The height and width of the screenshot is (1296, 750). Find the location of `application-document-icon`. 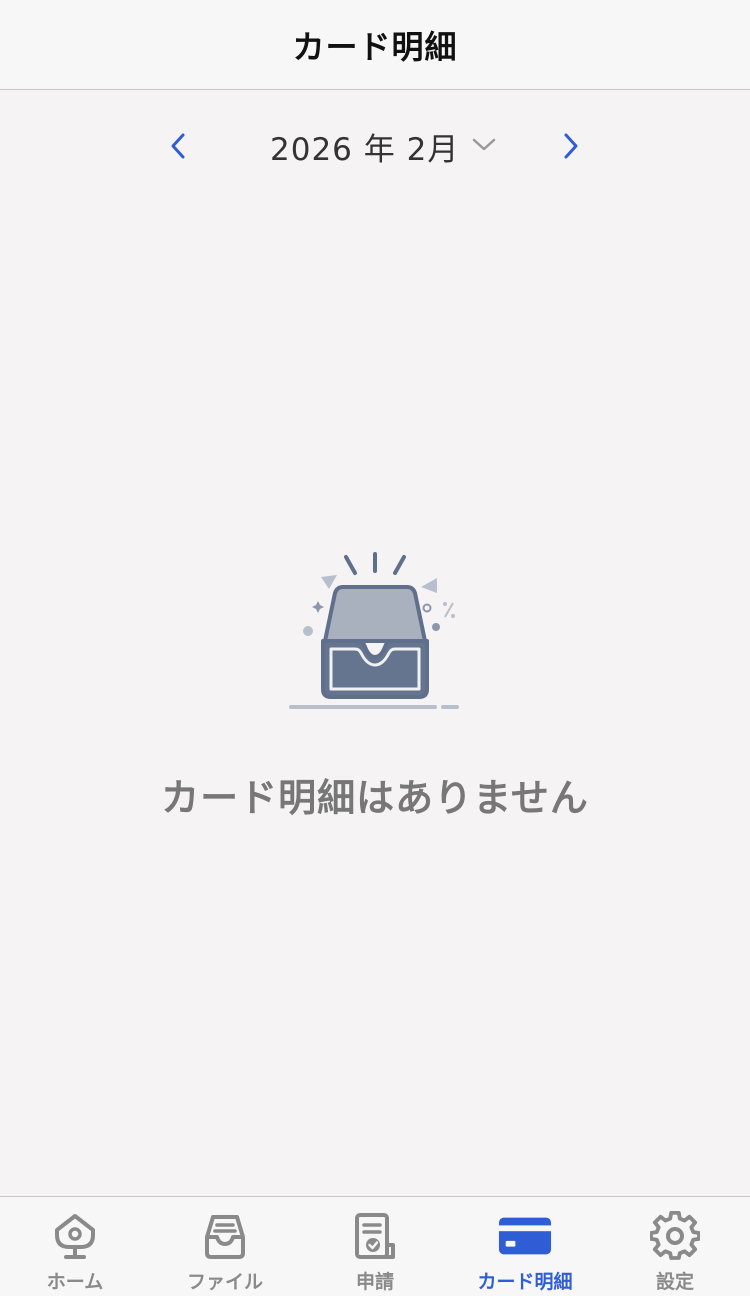

application-document-icon is located at coordinates (375, 1236).